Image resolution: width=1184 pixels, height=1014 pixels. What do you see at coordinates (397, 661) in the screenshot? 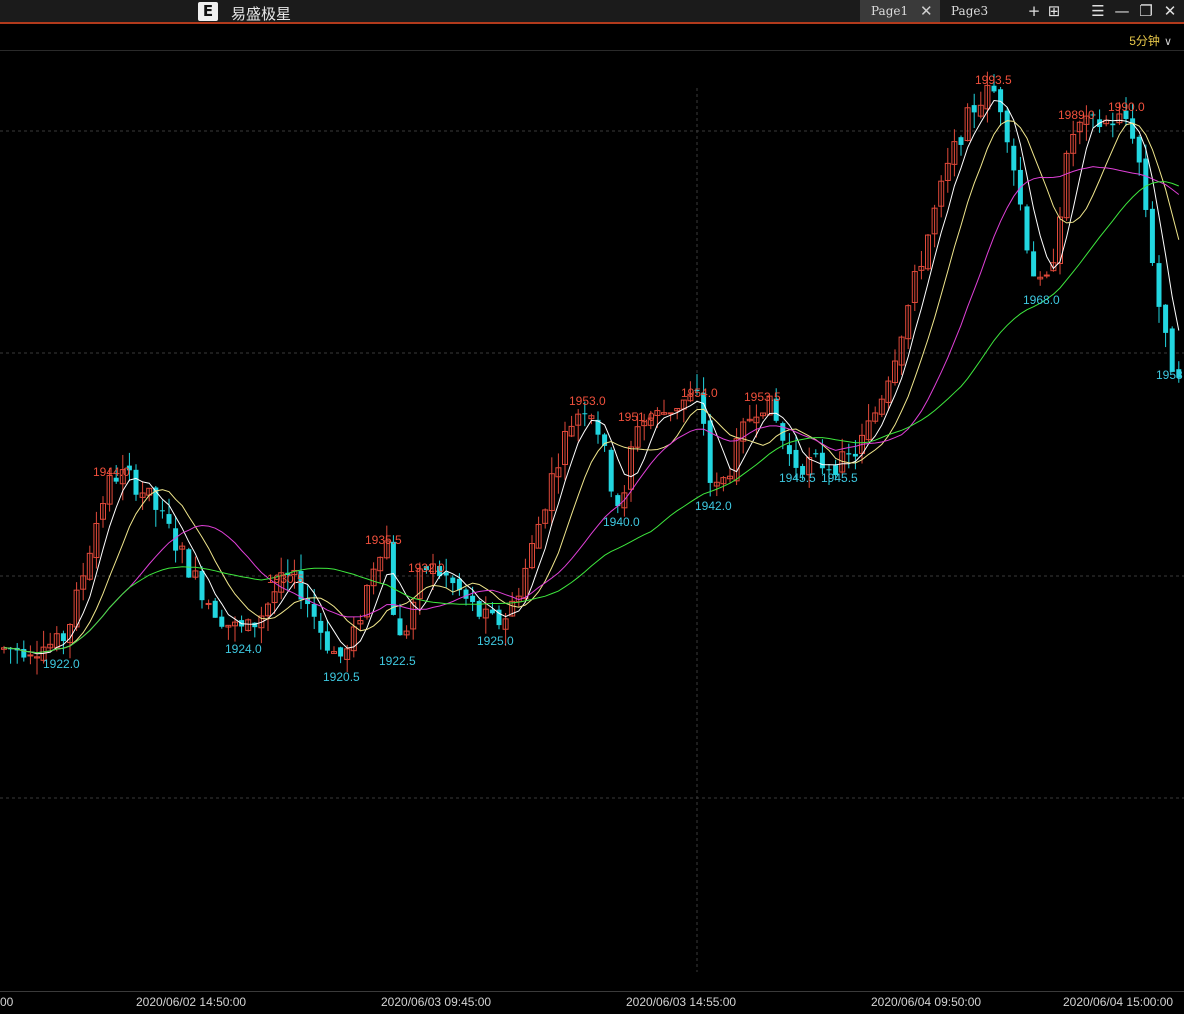
I see `low-price-label: 1922.5` at bounding box center [397, 661].